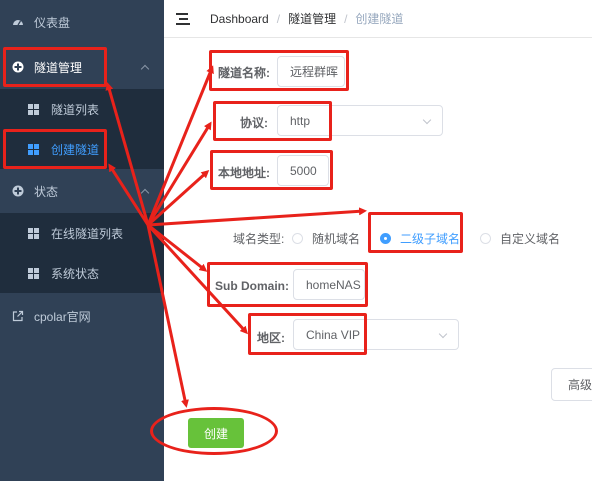  Describe the element at coordinates (254, 123) in the screenshot. I see `protocol-label: 协议:` at that location.